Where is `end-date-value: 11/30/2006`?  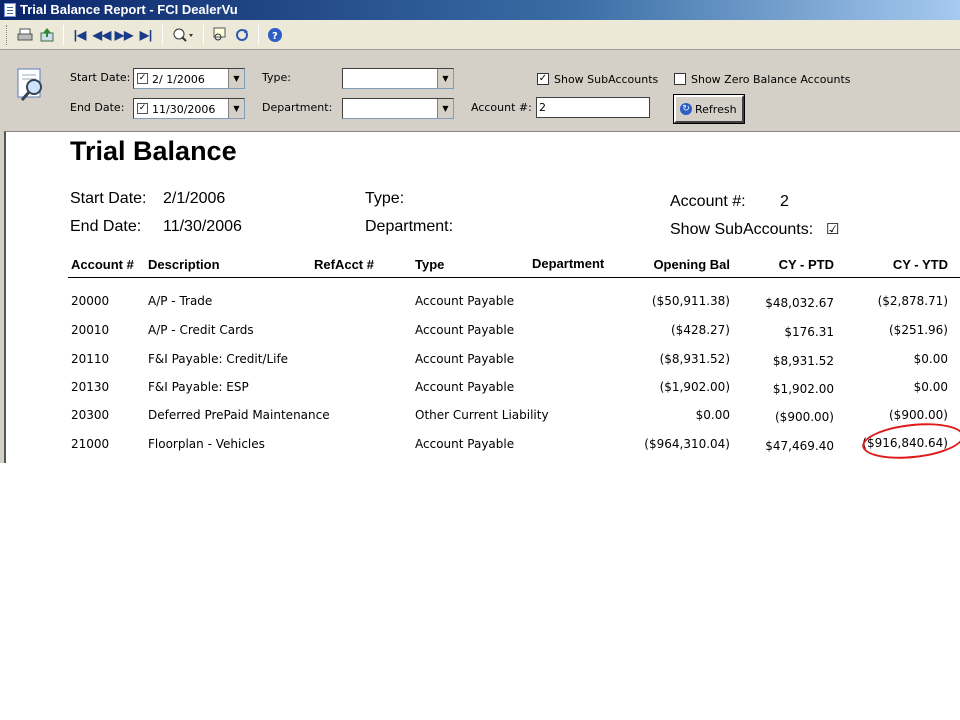
end-date-value: 11/30/2006 is located at coordinates (184, 109).